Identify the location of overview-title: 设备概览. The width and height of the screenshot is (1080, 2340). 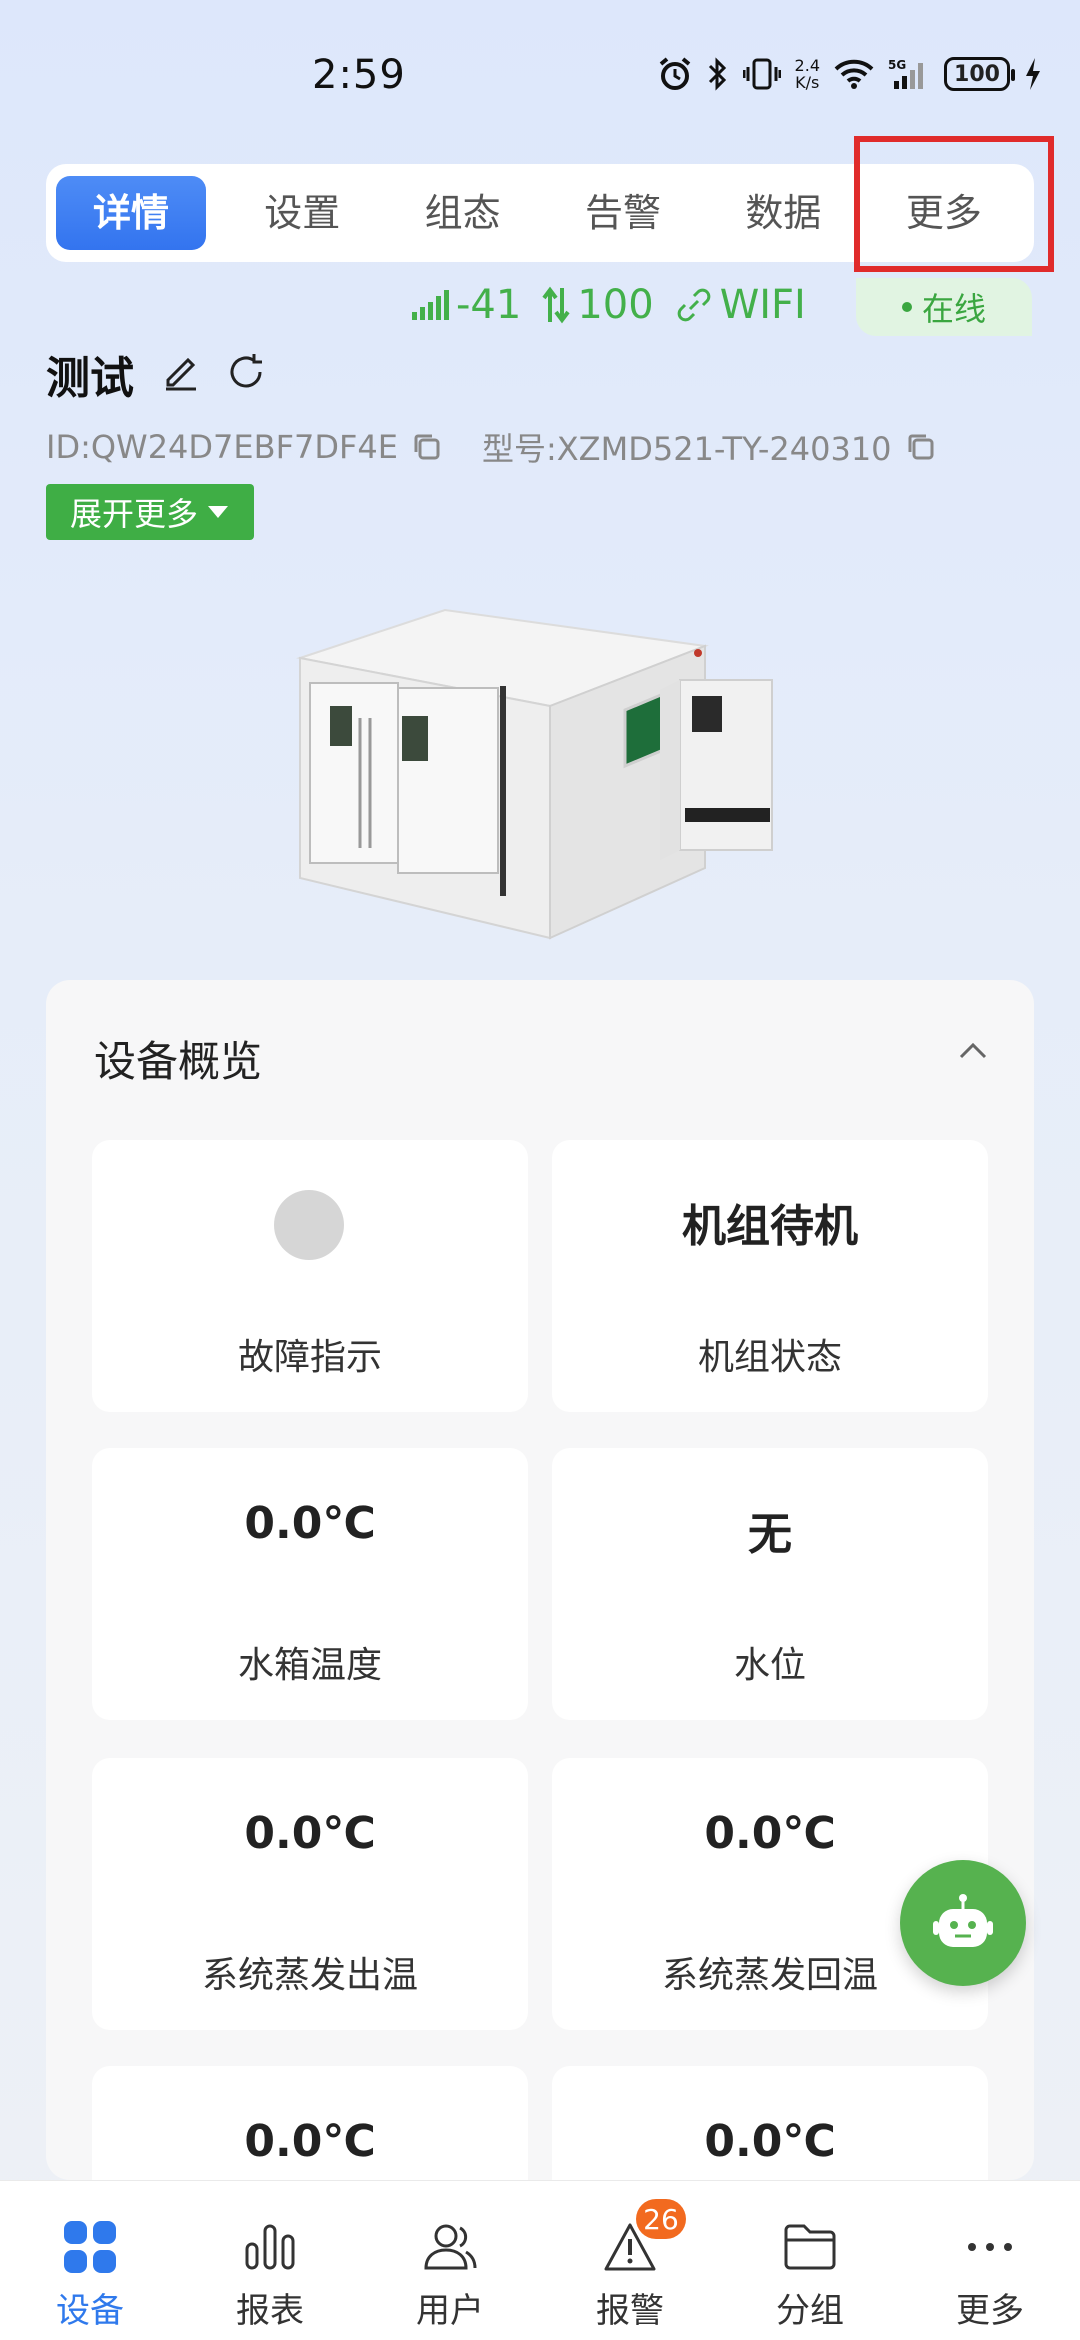
(178, 1061).